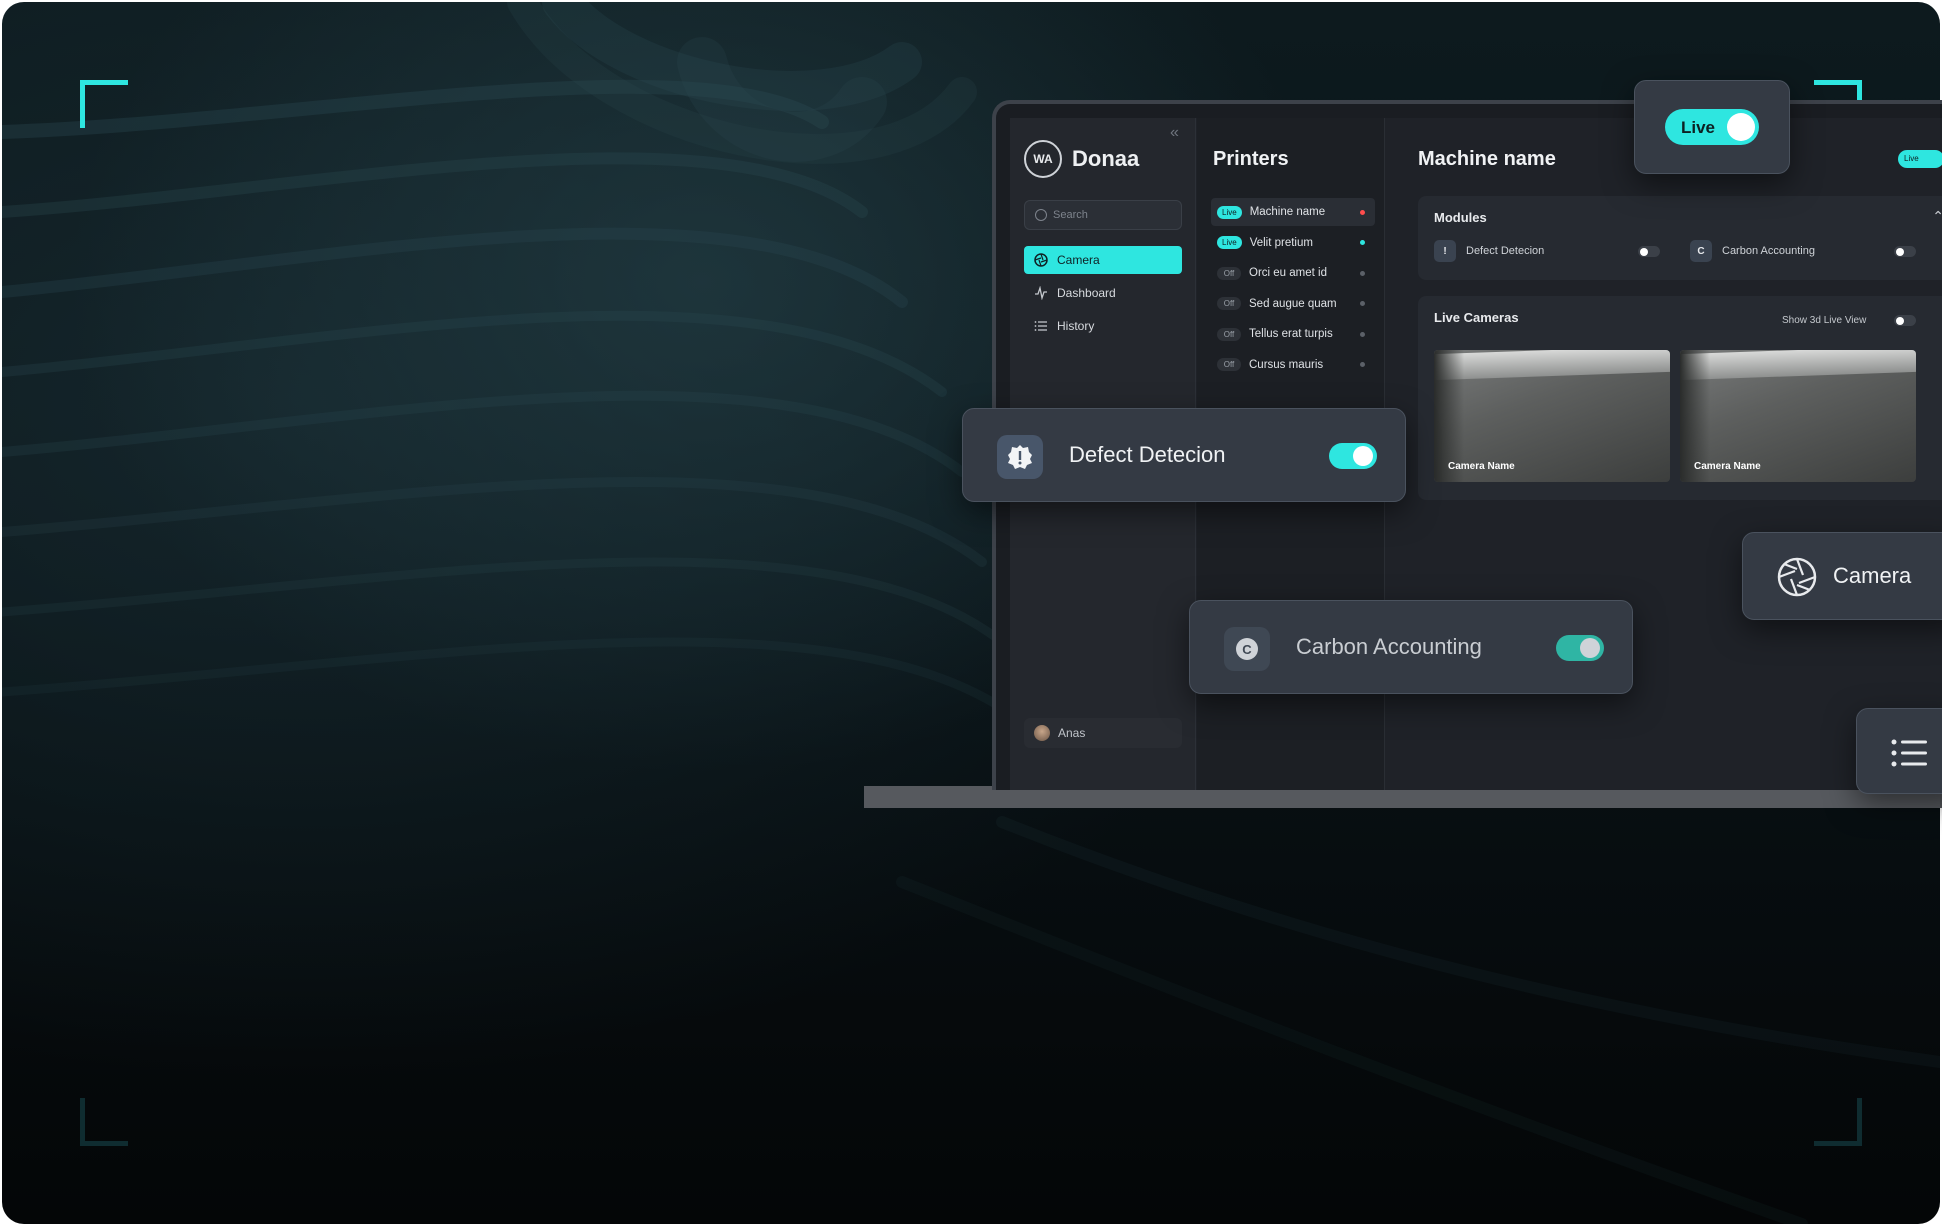 This screenshot has height=1226, width=1942. I want to click on printer-name: Velit pretium, so click(1281, 242).